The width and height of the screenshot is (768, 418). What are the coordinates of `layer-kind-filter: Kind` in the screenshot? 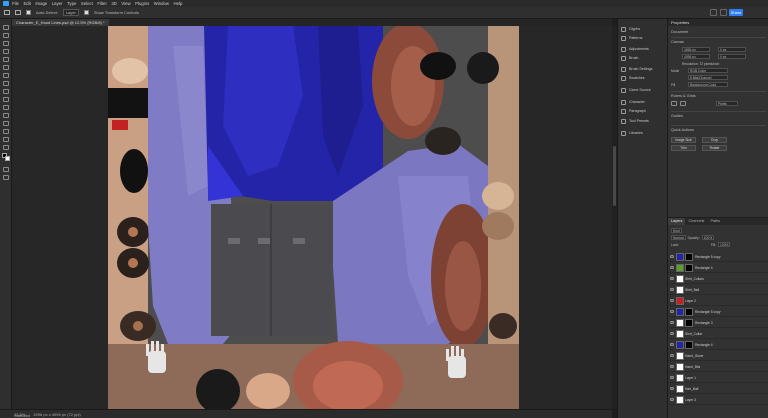 It's located at (676, 230).